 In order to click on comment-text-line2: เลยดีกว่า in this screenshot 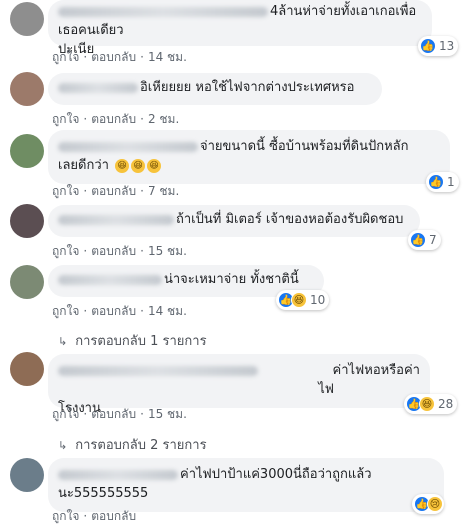, I will do `click(83, 165)`.